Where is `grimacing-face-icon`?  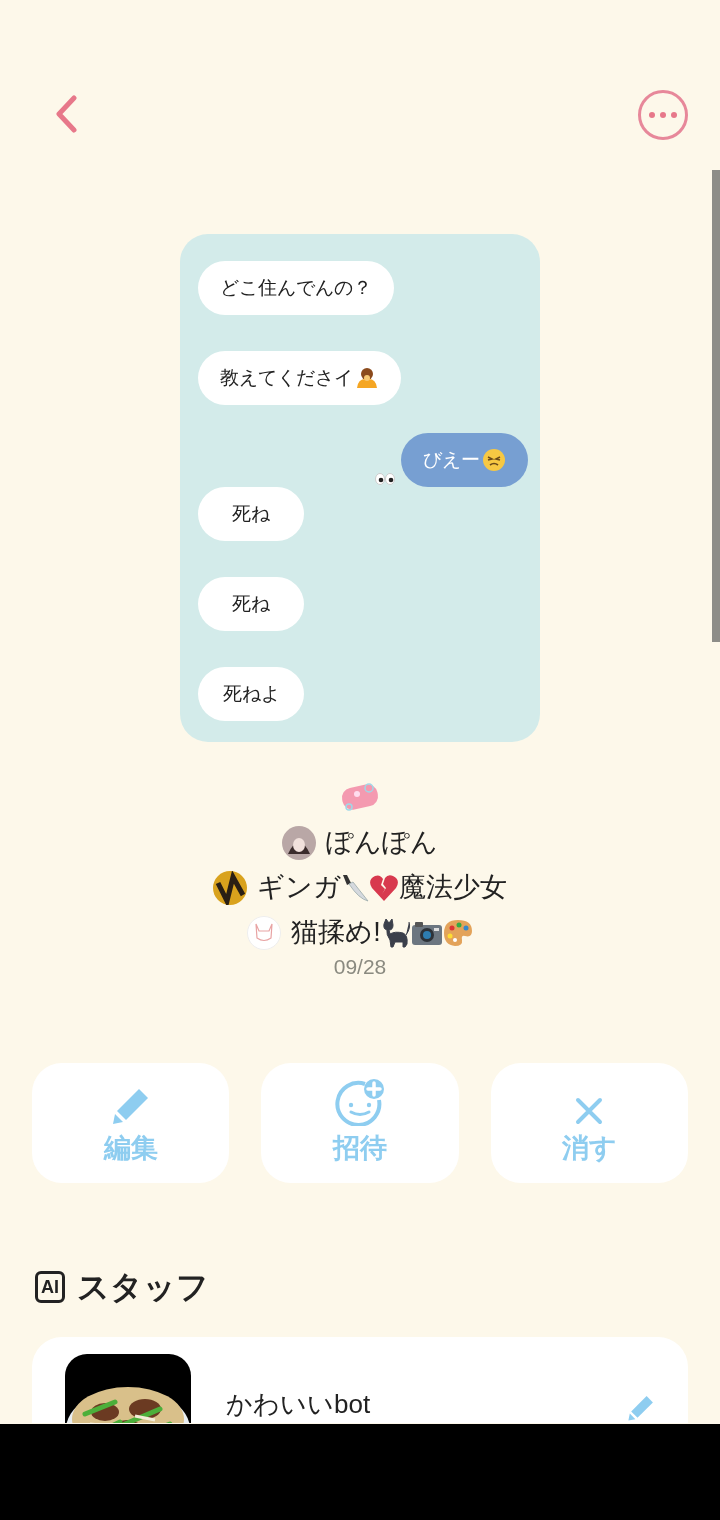
grimacing-face-icon is located at coordinates (494, 460).